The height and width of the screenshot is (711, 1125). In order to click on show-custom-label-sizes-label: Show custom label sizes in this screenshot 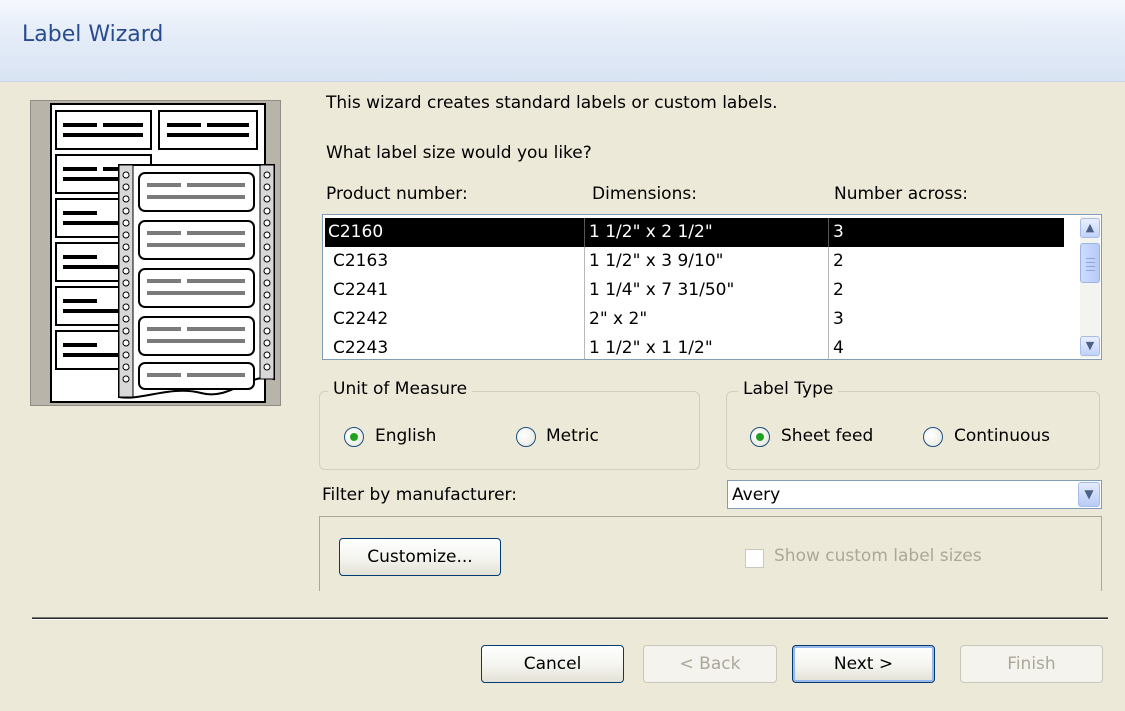, I will do `click(878, 556)`.